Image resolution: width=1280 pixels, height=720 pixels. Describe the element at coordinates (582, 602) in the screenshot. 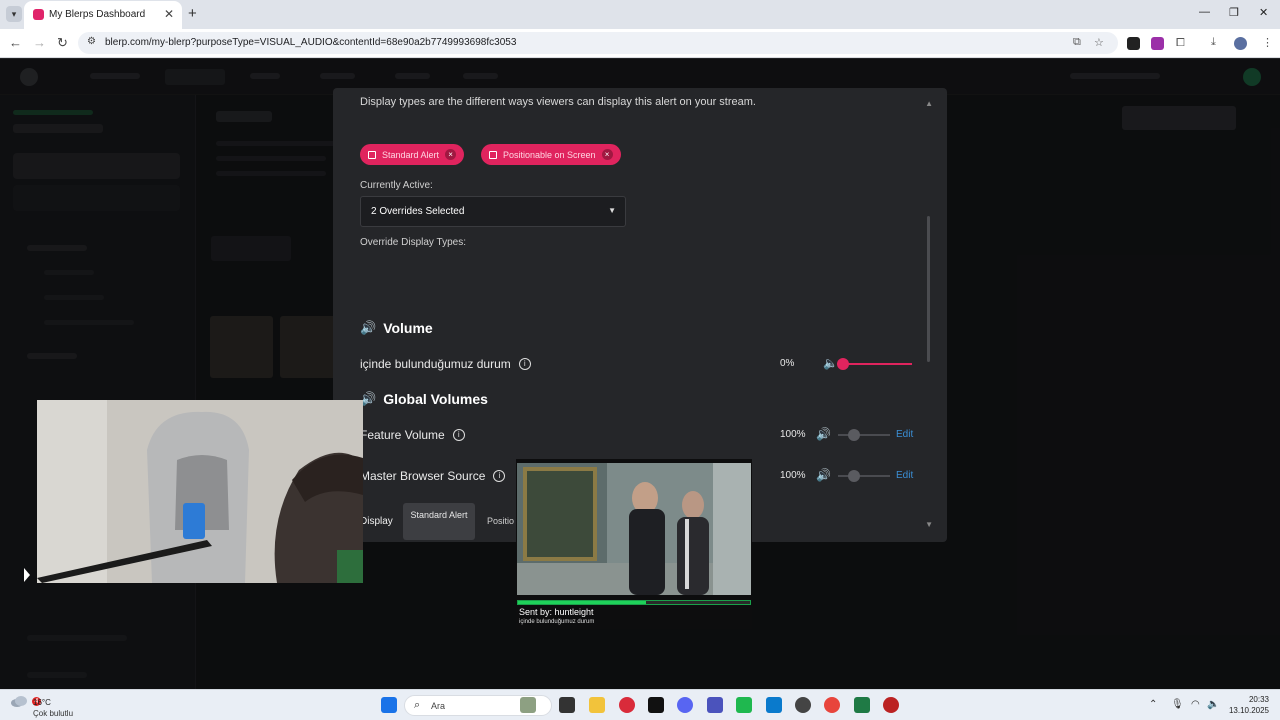

I see `alert-progress-fill` at that location.